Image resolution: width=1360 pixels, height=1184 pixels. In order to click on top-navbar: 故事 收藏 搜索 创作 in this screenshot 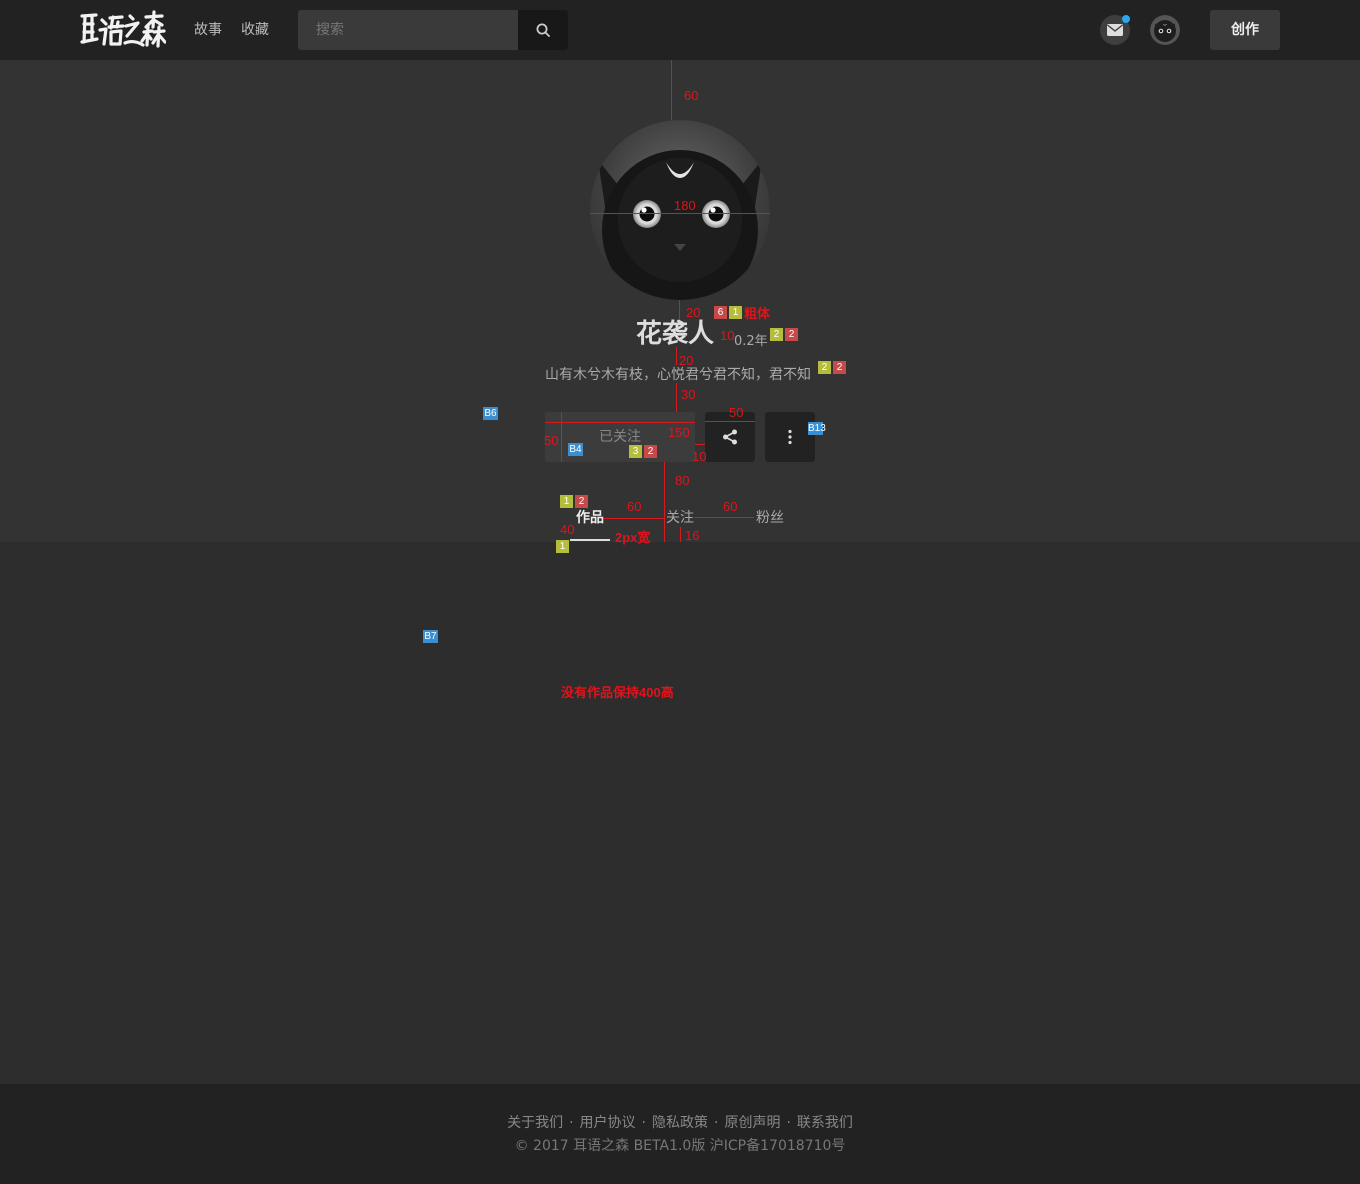, I will do `click(680, 30)`.